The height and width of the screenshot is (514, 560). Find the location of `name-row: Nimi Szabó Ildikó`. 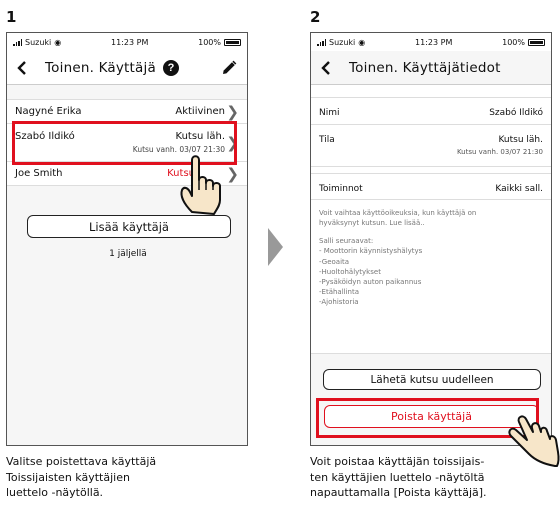

name-row: Nimi Szabó Ildikó is located at coordinates (431, 111).